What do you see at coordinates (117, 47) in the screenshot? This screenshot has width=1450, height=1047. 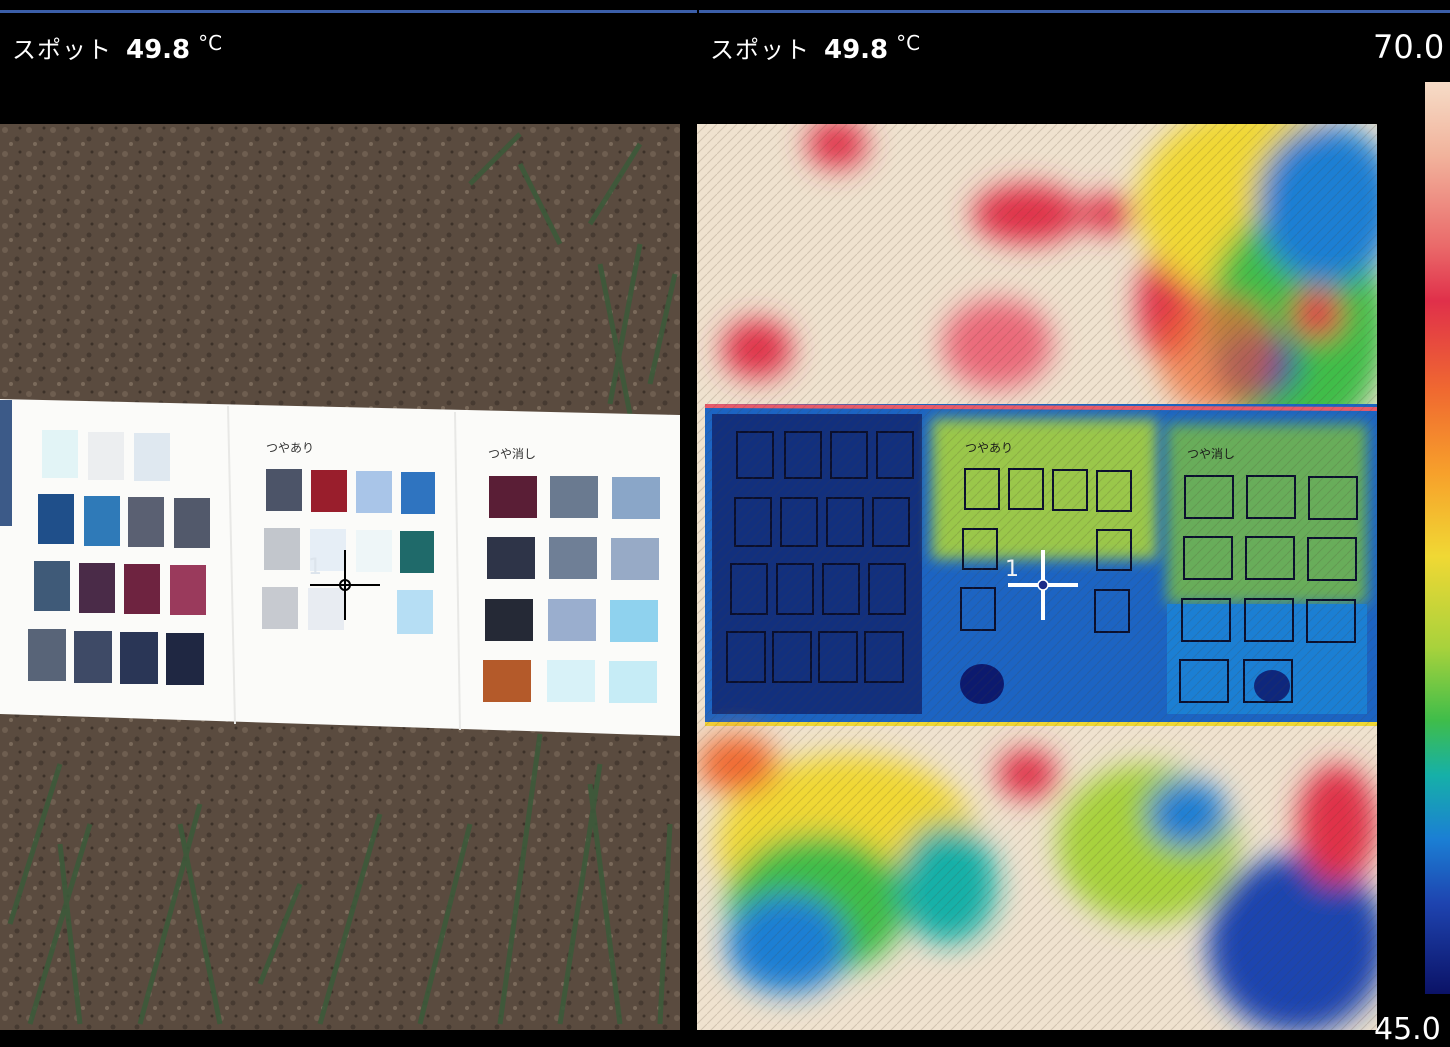 I see `left-spot-readout: スポット 49.8 °C` at bounding box center [117, 47].